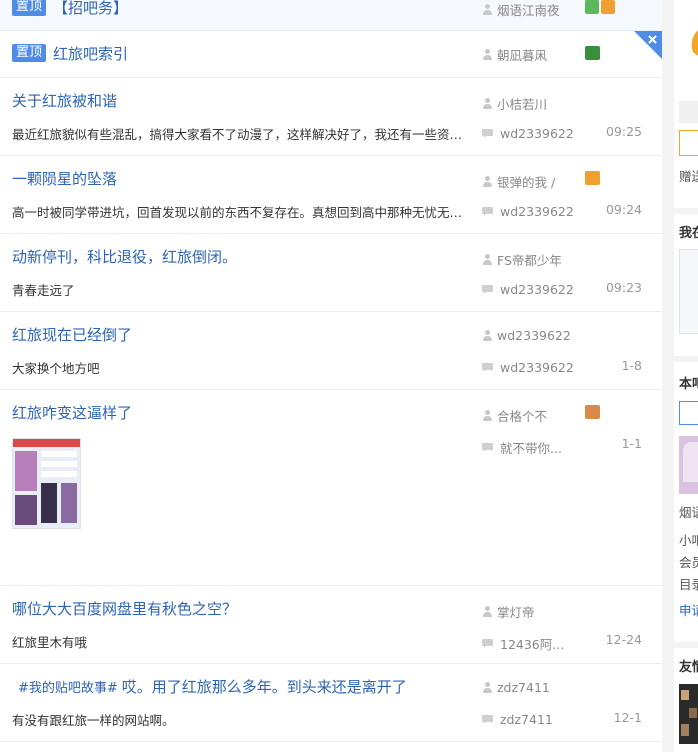 The image size is (698, 752). What do you see at coordinates (264, 686) in the screenshot?
I see `thread-title: 哎。用了红旅那么多年。到头来还是离开了` at bounding box center [264, 686].